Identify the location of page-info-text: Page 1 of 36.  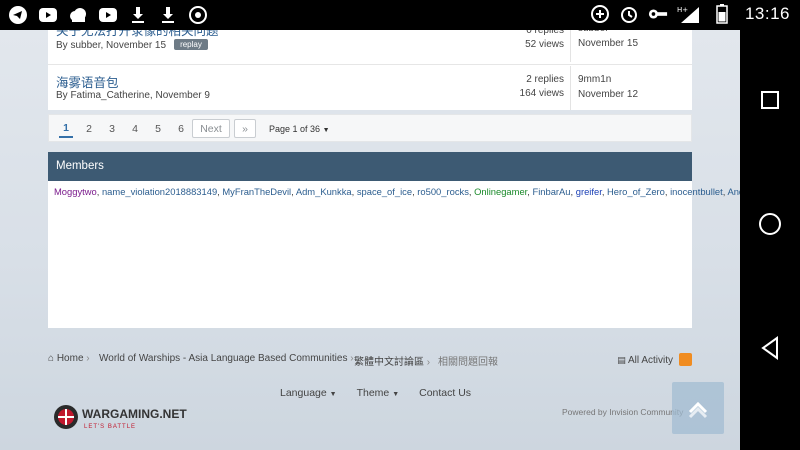
(295, 129).